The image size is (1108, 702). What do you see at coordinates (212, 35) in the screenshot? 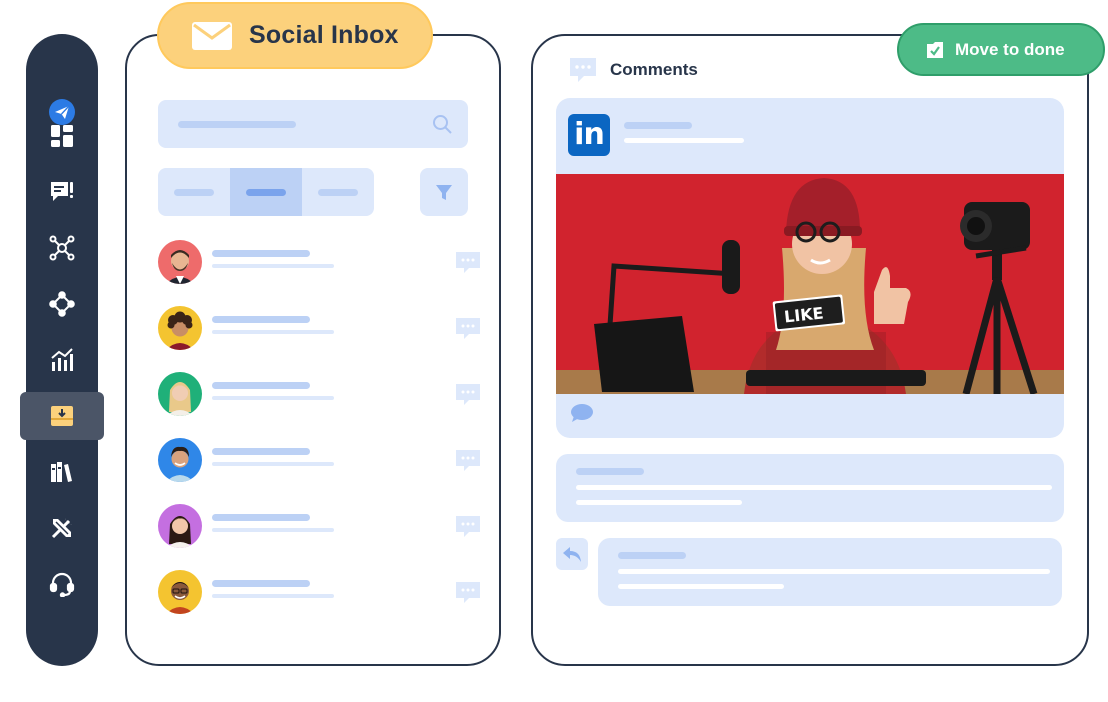
I see `envelope-icon` at bounding box center [212, 35].